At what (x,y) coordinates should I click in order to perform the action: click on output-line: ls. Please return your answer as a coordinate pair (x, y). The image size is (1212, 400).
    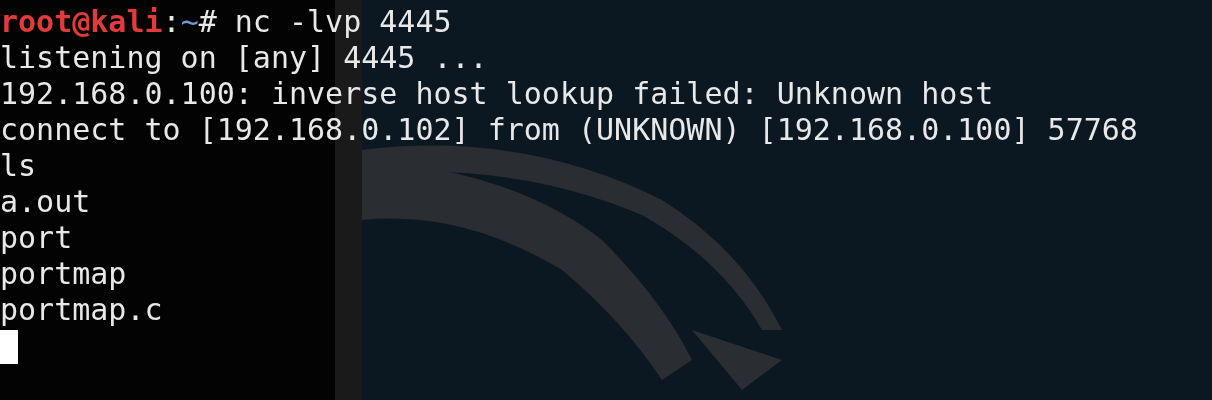
    Looking at the image, I should click on (18, 166).